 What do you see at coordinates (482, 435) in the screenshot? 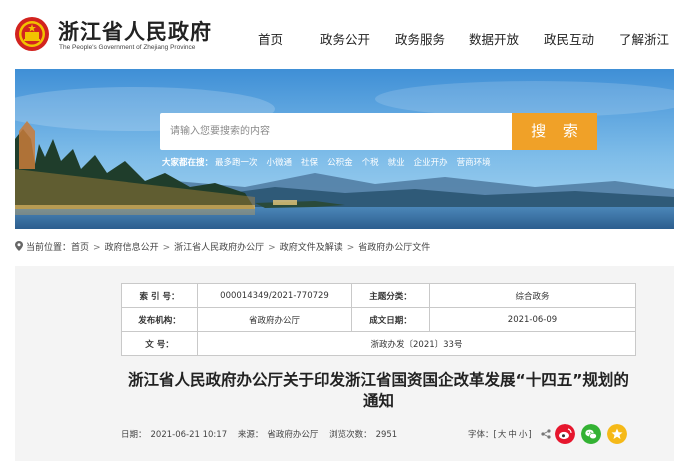
I see `font-size-label: 字体：[` at bounding box center [482, 435].